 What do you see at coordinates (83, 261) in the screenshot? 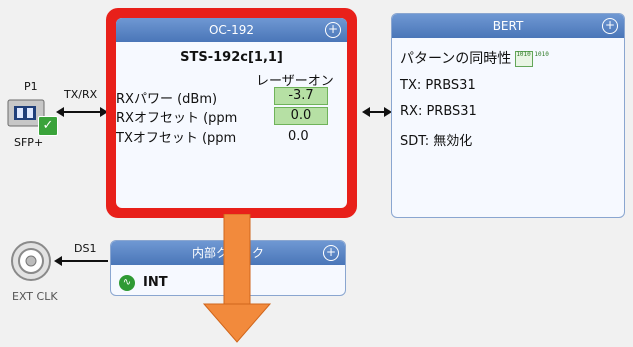
I see `clock-link-line` at bounding box center [83, 261].